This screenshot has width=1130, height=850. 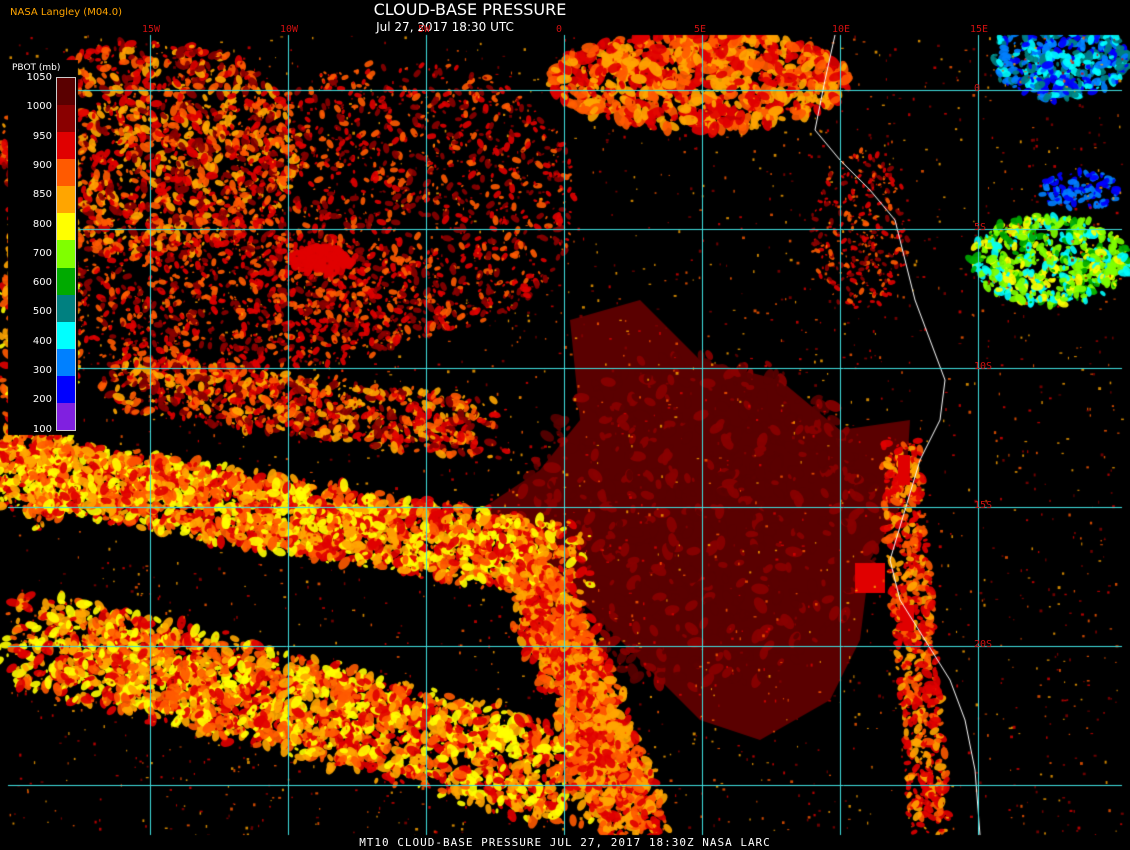 What do you see at coordinates (470, 9) in the screenshot?
I see `map-title: CLOUD-BASE PRESSURE` at bounding box center [470, 9].